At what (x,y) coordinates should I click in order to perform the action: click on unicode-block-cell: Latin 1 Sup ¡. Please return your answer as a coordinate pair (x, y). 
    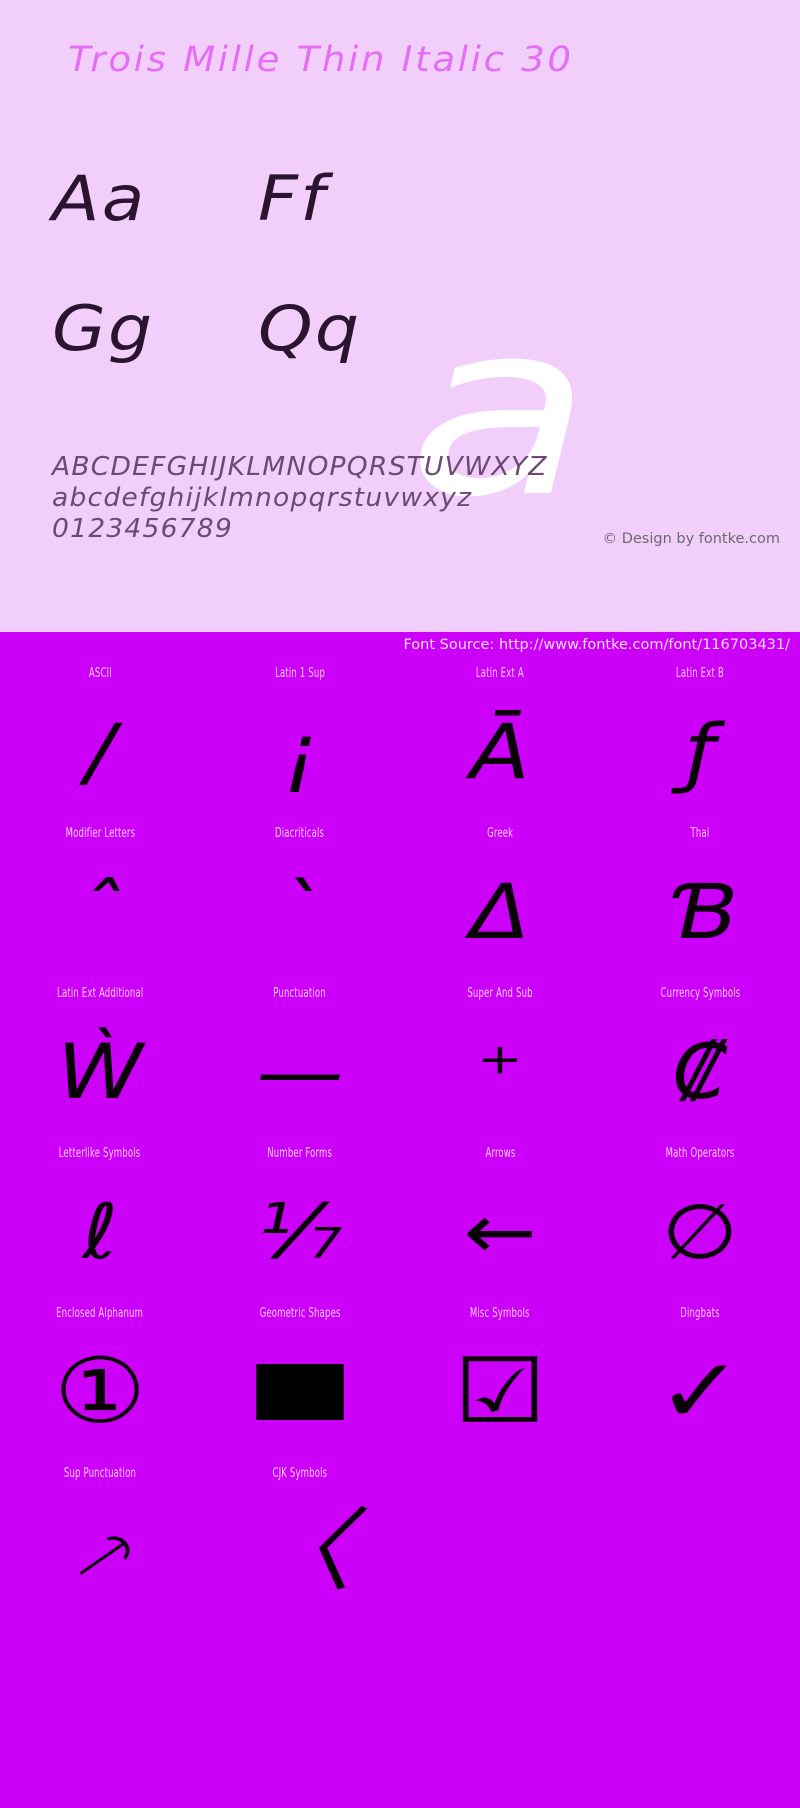
    Looking at the image, I should click on (300, 744).